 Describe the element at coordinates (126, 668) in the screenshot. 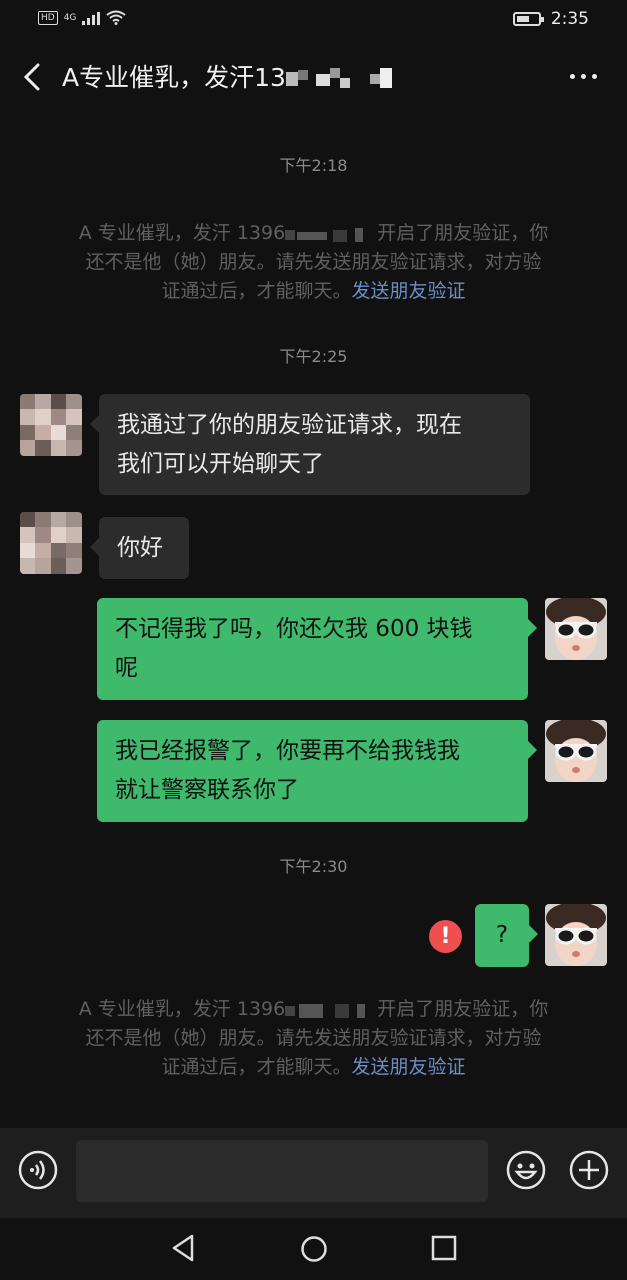

I see `message-text: 呢` at that location.